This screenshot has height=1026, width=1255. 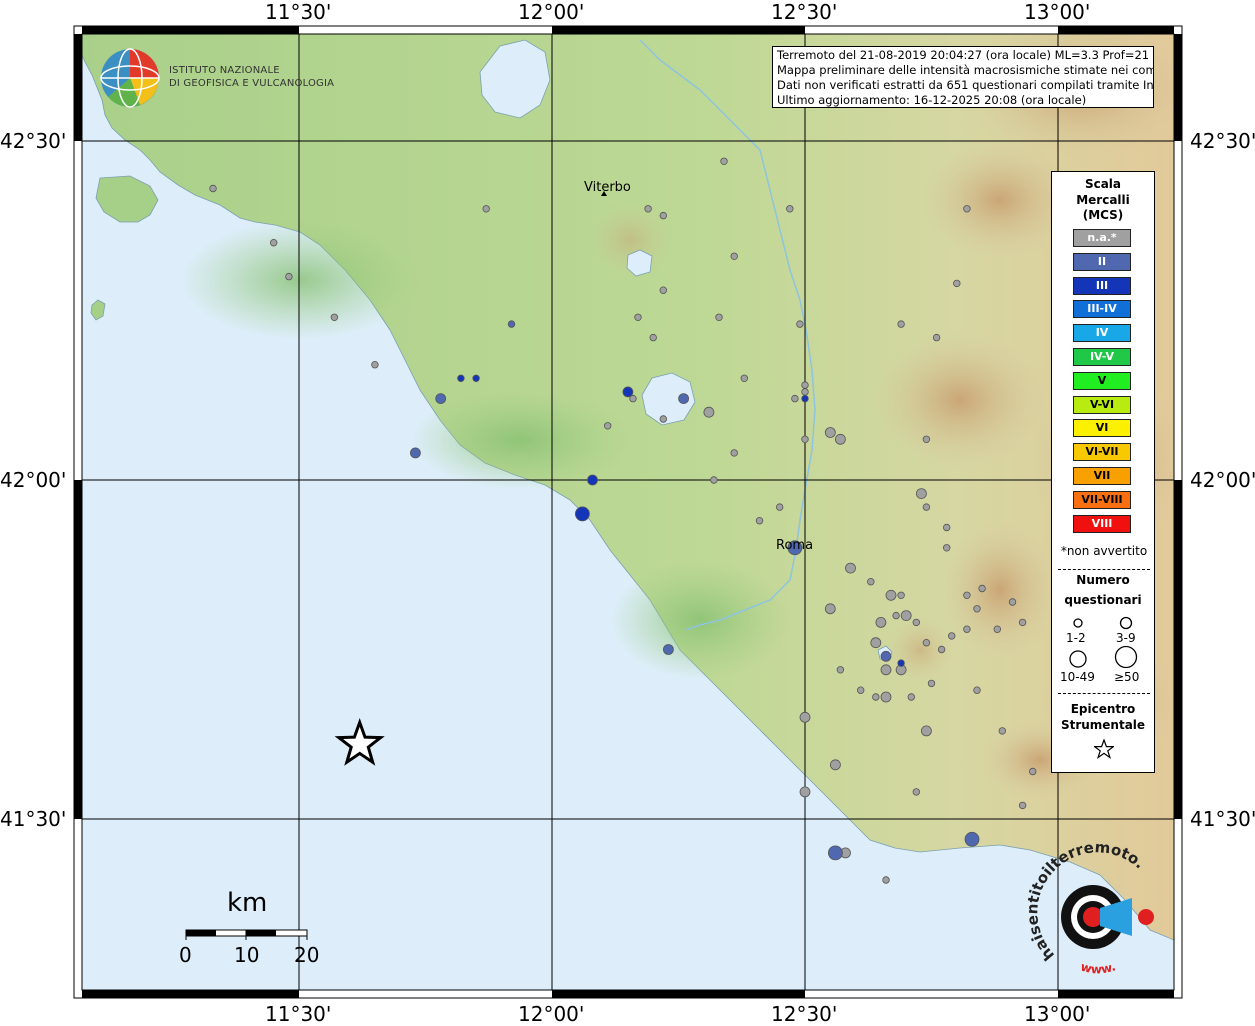 What do you see at coordinates (795, 545) in the screenshot?
I see `city-label-roma: Roma` at bounding box center [795, 545].